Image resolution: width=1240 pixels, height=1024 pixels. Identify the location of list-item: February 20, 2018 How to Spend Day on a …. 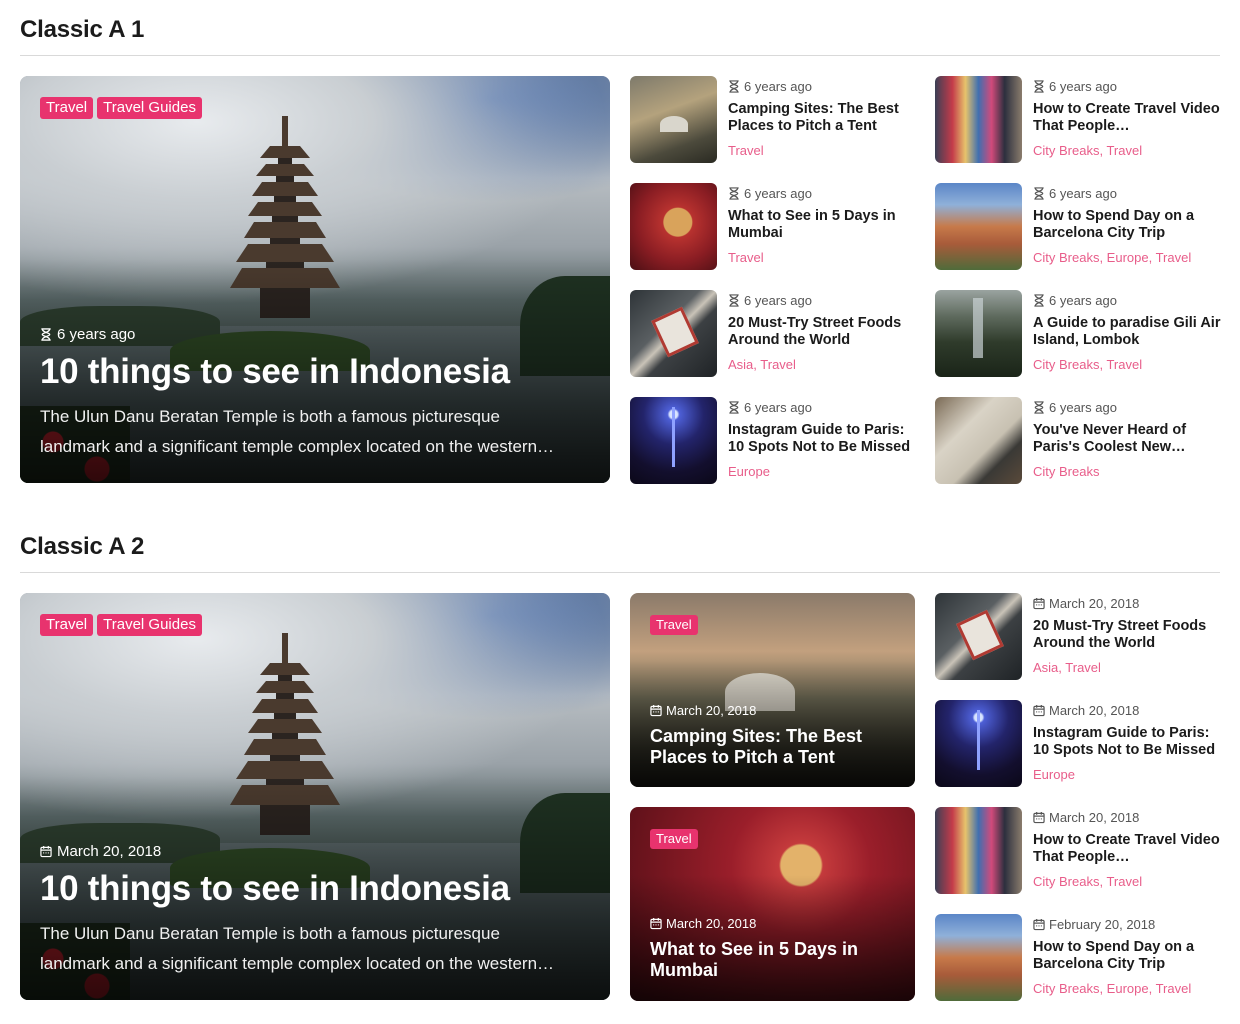
(1080, 957).